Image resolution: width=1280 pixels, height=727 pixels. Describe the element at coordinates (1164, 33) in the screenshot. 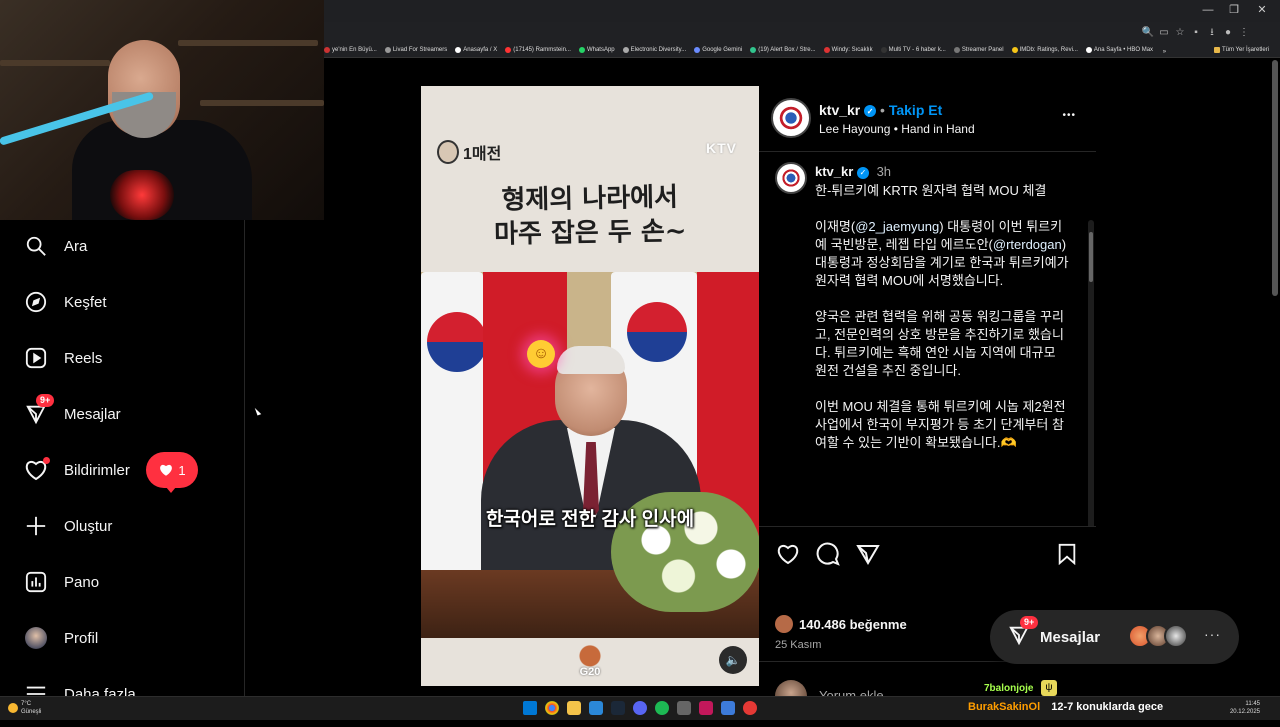

I see `cast-icon: ▭` at that location.